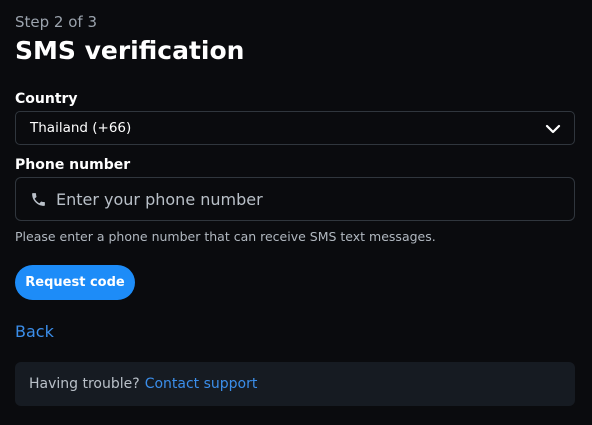  What do you see at coordinates (38, 199) in the screenshot?
I see `phone-icon` at bounding box center [38, 199].